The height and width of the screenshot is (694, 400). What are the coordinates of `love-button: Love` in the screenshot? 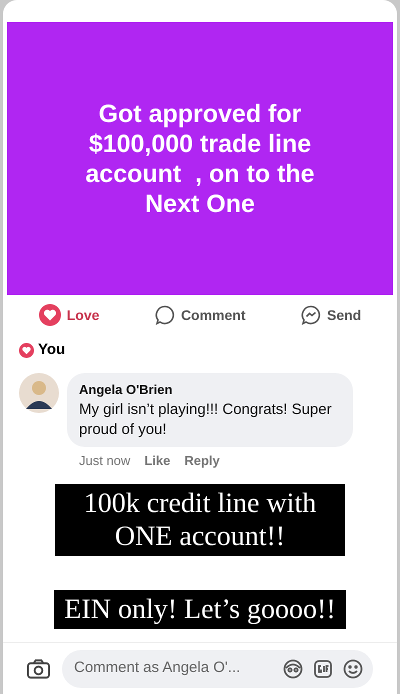 It's located at (69, 315).